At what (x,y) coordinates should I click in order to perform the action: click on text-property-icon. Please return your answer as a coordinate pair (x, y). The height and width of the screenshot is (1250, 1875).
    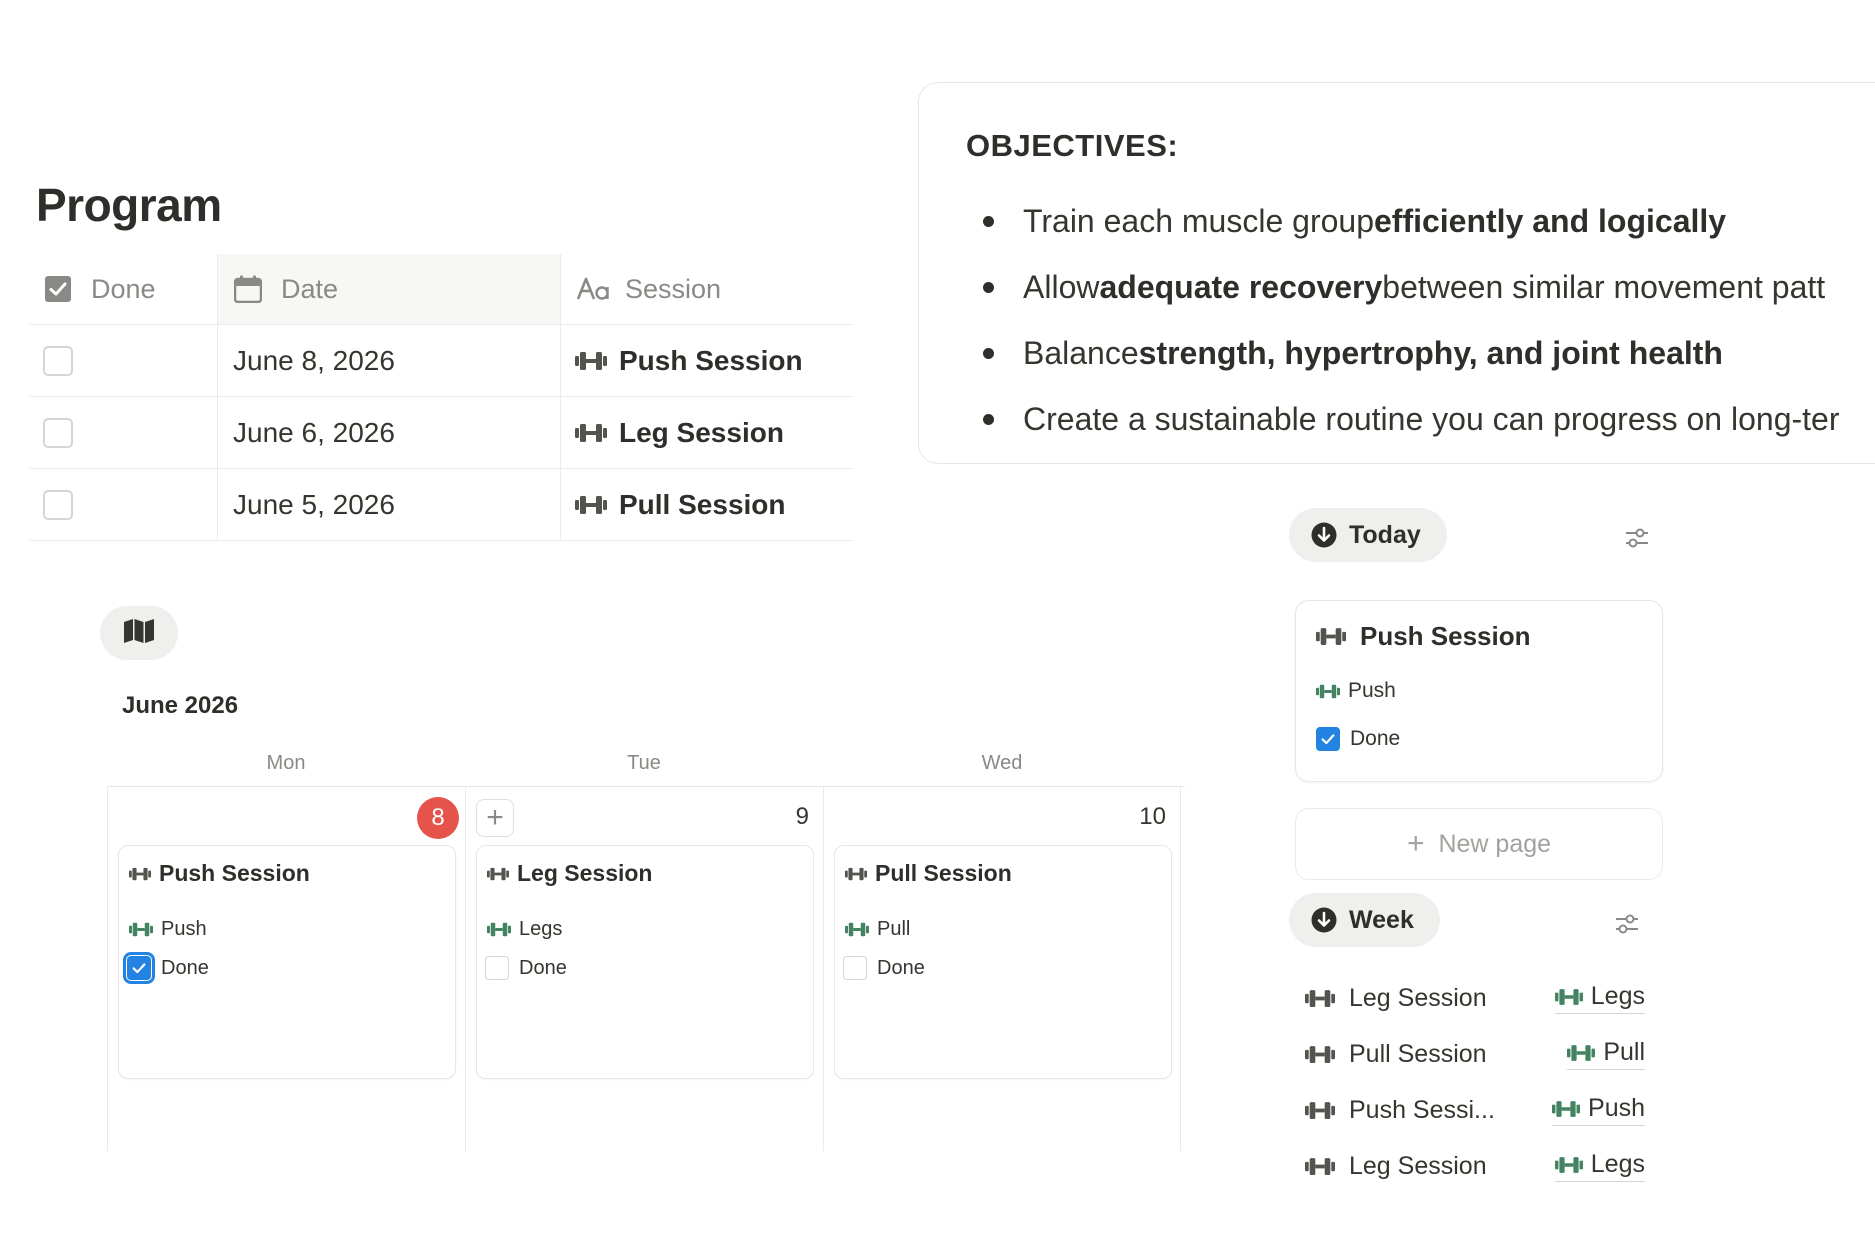
    Looking at the image, I should click on (594, 289).